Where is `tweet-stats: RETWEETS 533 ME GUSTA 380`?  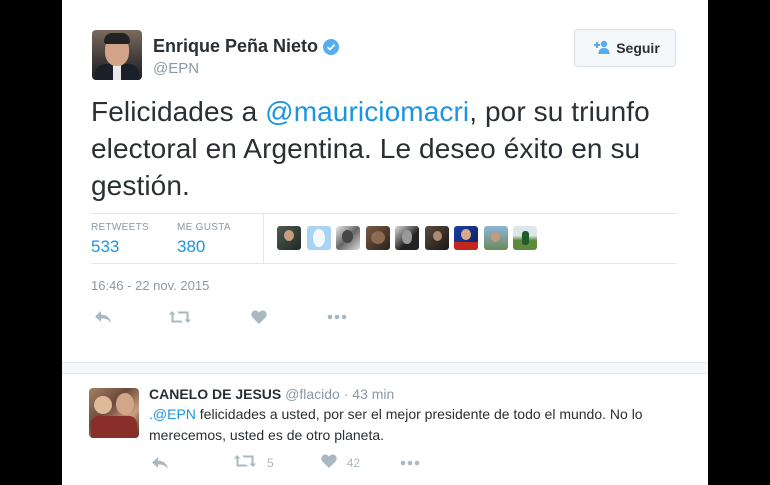 tweet-stats: RETWEETS 533 ME GUSTA 380 is located at coordinates (384, 238).